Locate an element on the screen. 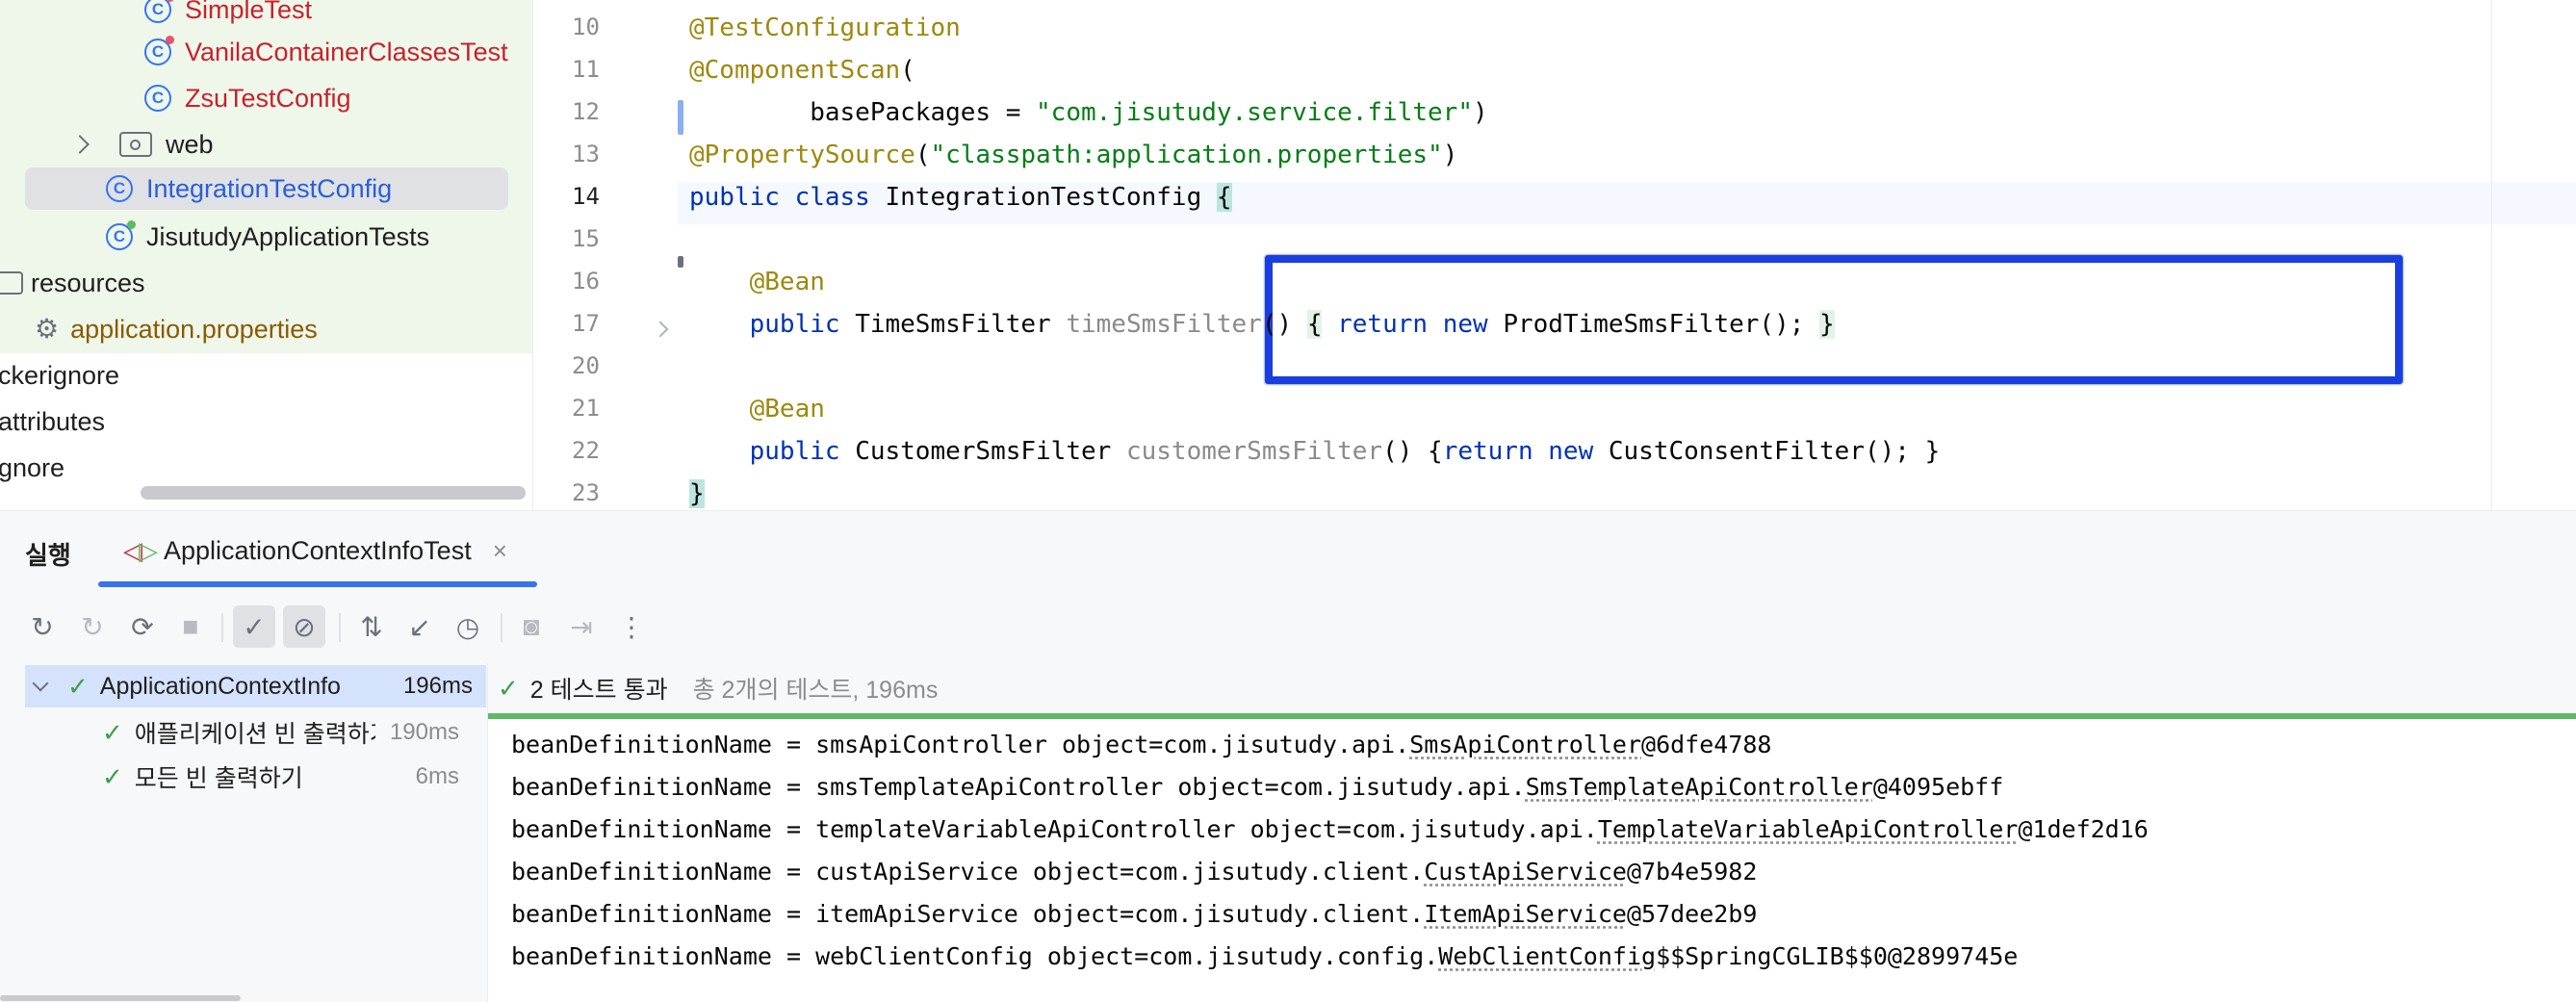 The height and width of the screenshot is (1002, 2576). code-line: @ComponentScan( is located at coordinates (802, 70).